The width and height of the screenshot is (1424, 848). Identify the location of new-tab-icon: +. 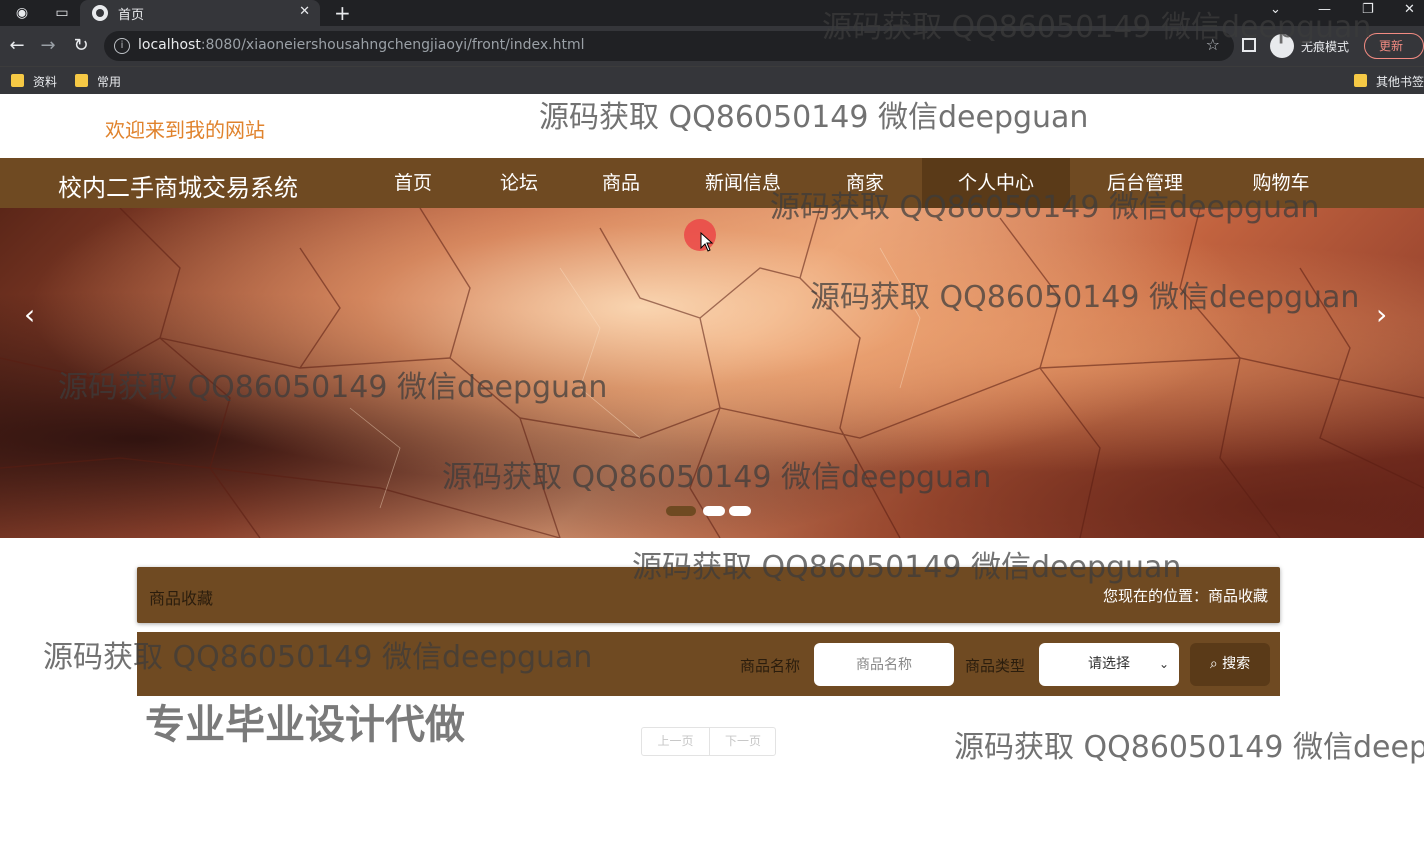
(342, 13).